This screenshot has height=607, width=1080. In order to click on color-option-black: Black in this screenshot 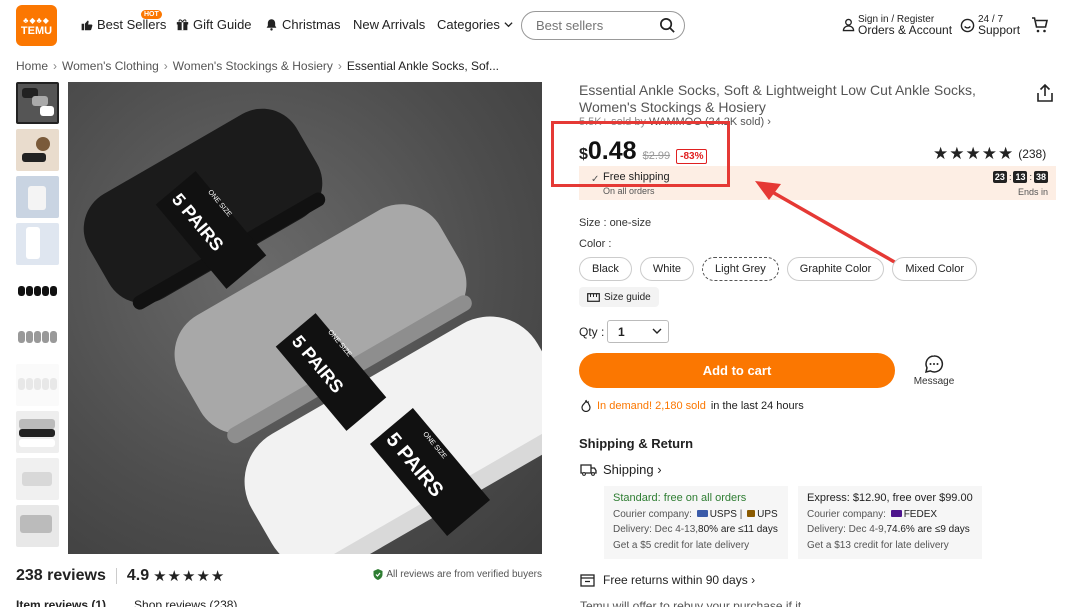, I will do `click(605, 269)`.